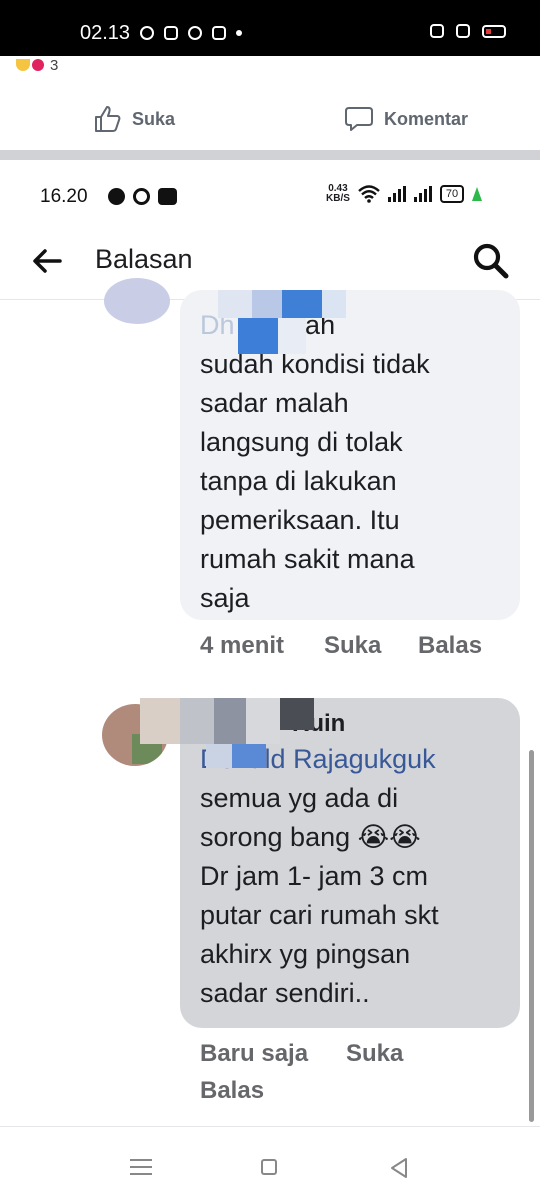 The width and height of the screenshot is (540, 1201). I want to click on tiktok-icon, so click(195, 33).